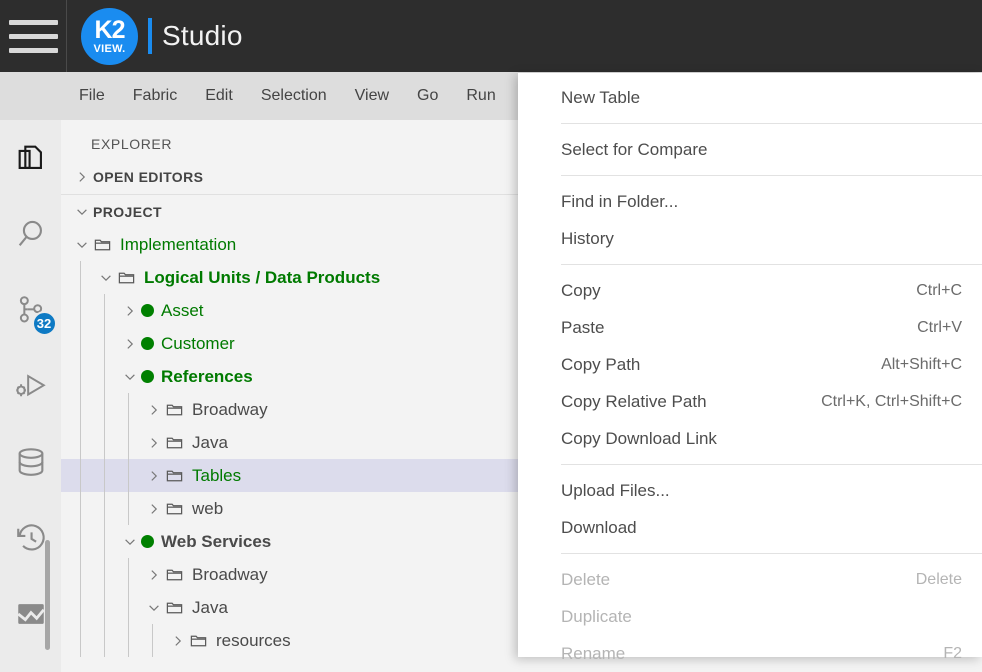 The height and width of the screenshot is (672, 982). I want to click on context-menu-item-label: Copy Path, so click(601, 364).